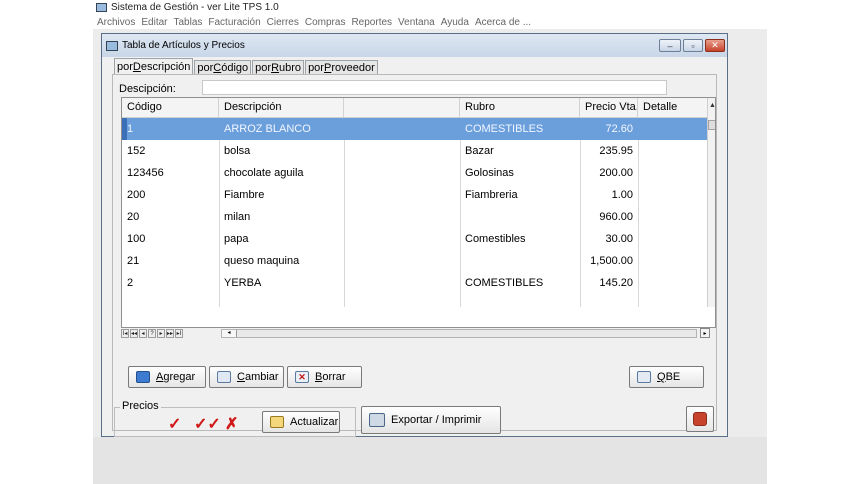 The image size is (862, 484). I want to click on cell-descripcion: bolsa, so click(237, 151).